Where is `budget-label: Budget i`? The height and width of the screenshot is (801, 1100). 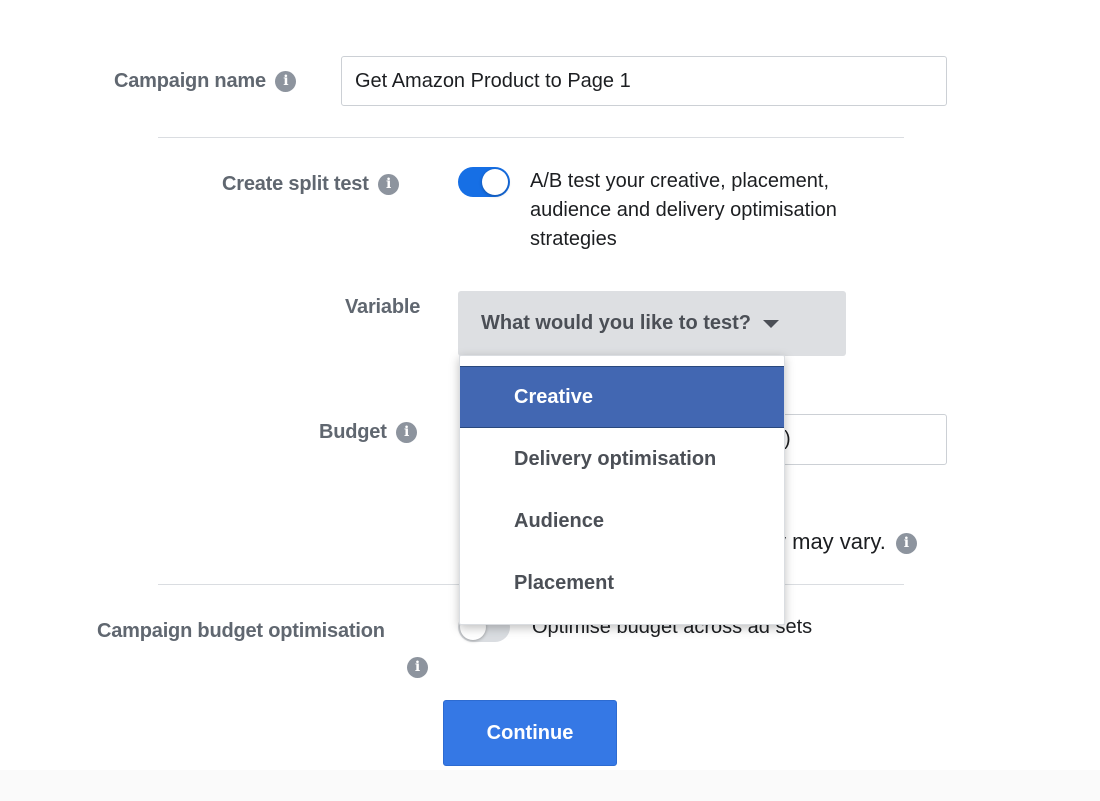 budget-label: Budget i is located at coordinates (368, 432).